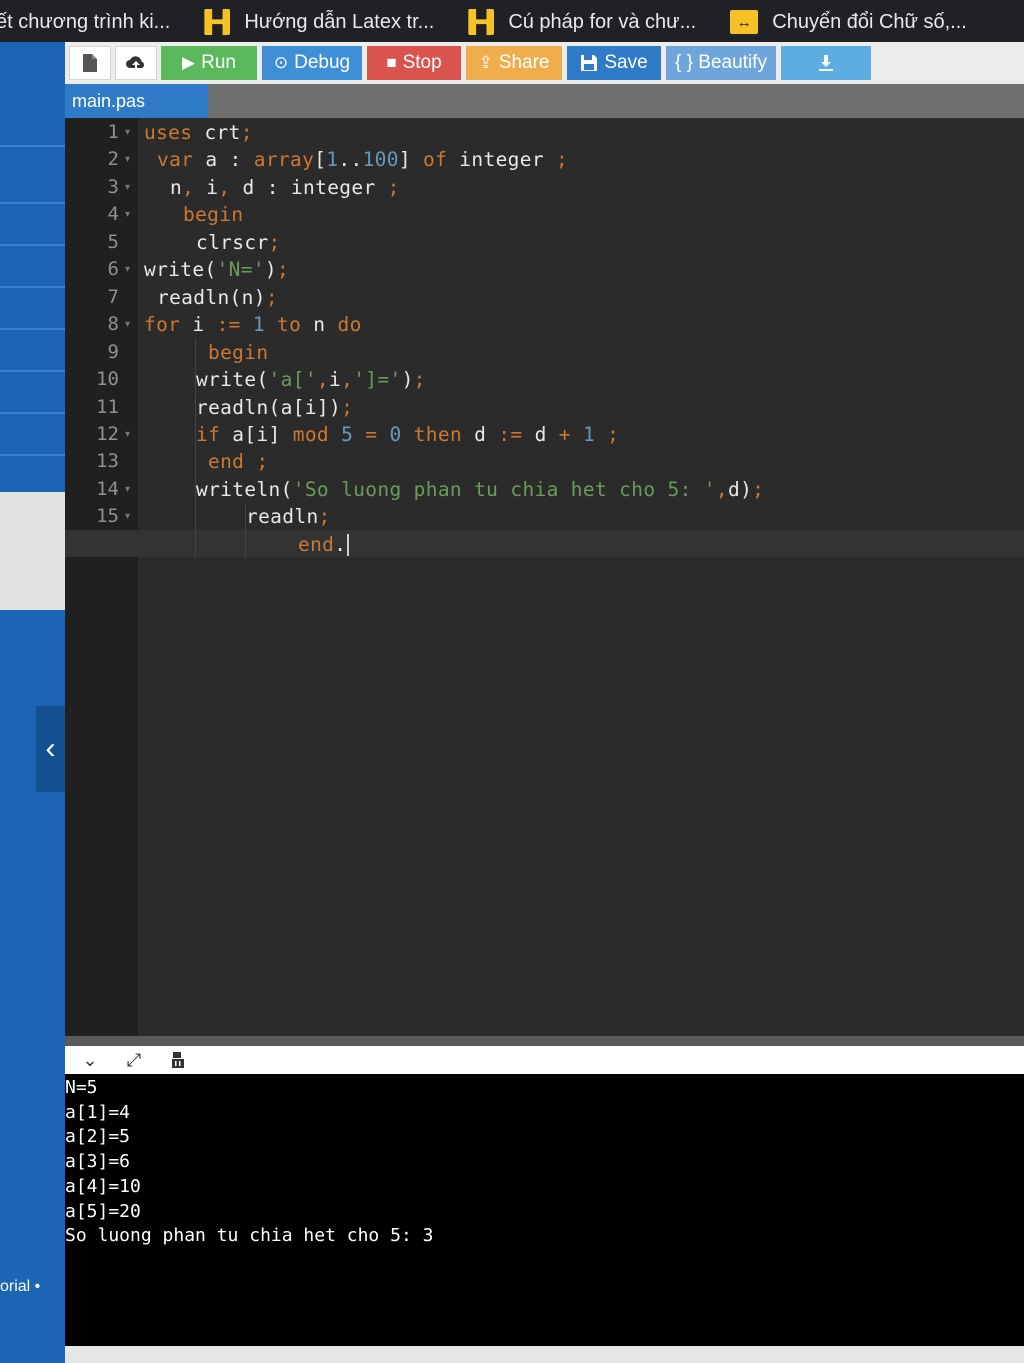  I want to click on console-line: a[5]=20, so click(103, 1211).